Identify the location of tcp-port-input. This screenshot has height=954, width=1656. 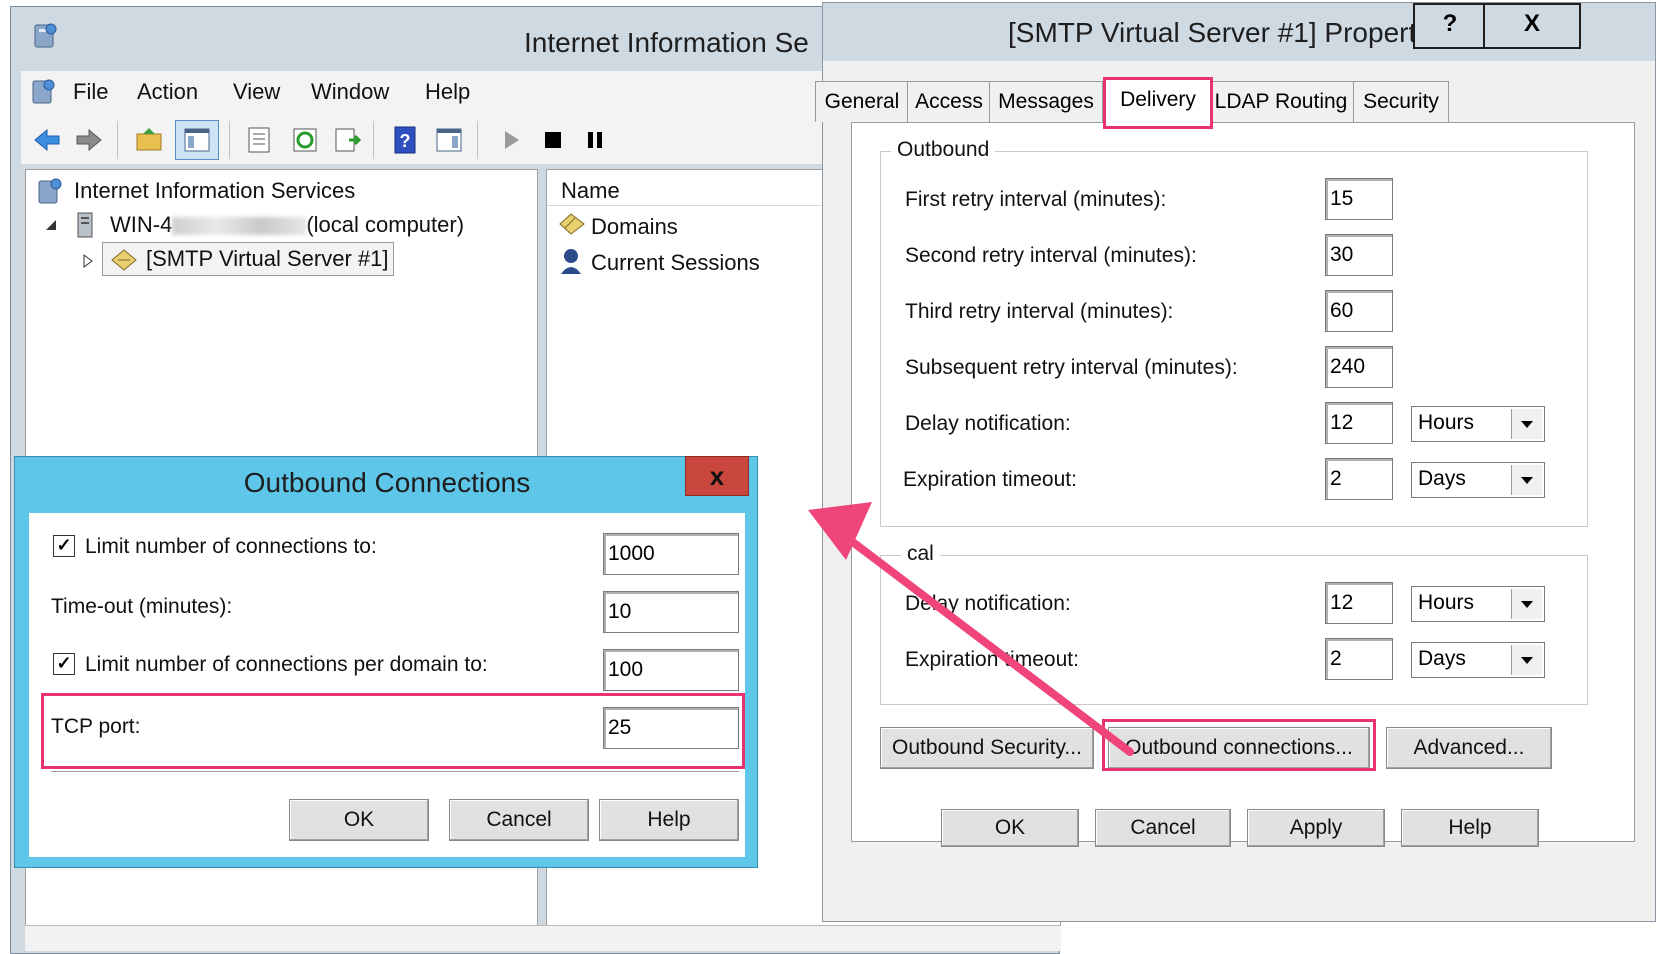
(671, 728).